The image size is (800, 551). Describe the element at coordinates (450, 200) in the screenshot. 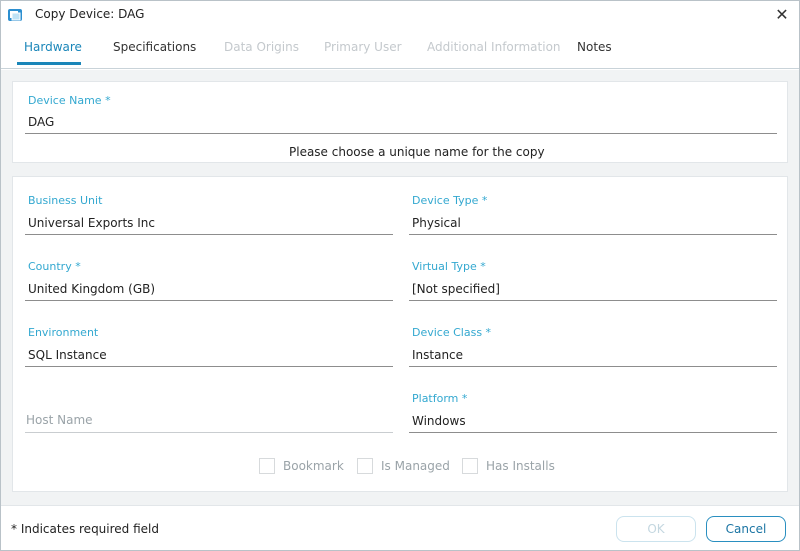

I see `device-type-label: Device Type *` at that location.